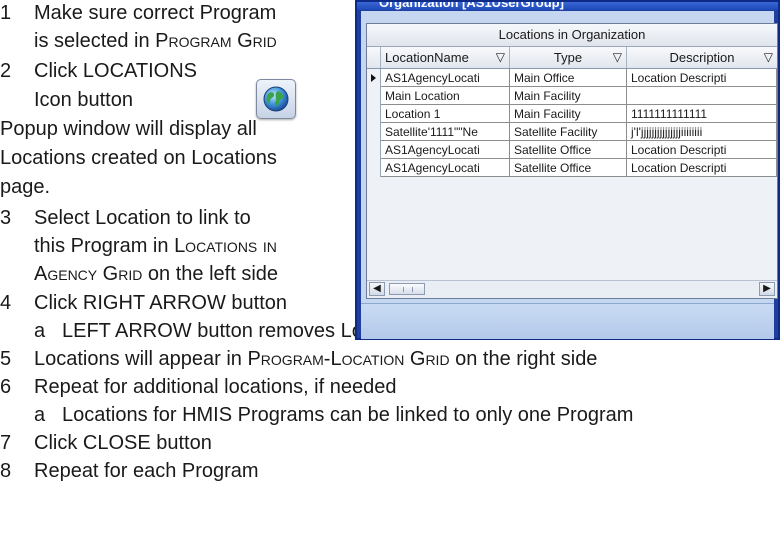 The height and width of the screenshot is (550, 780). I want to click on step-number: 4, so click(6, 303).